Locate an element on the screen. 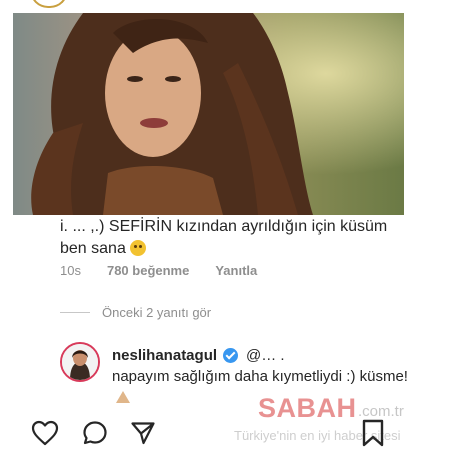 Image resolution: width=451 pixels, height=458 pixels. reply-mention: @… . is located at coordinates (265, 355).